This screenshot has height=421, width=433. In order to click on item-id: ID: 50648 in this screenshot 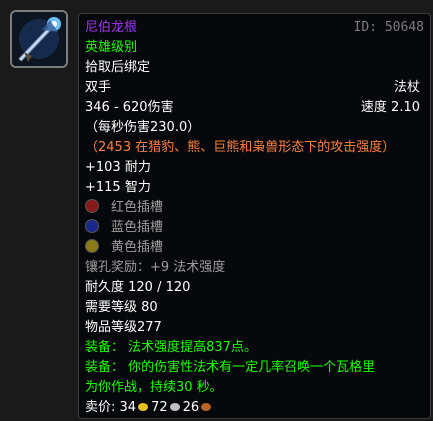, I will do `click(388, 27)`.